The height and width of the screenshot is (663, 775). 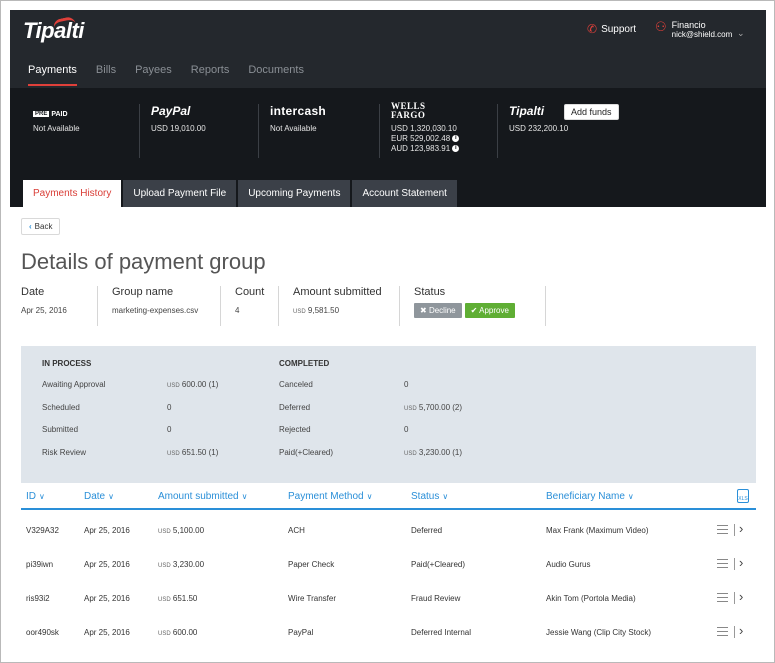 I want to click on status-label: Paid(+Cleared), so click(x=306, y=452).